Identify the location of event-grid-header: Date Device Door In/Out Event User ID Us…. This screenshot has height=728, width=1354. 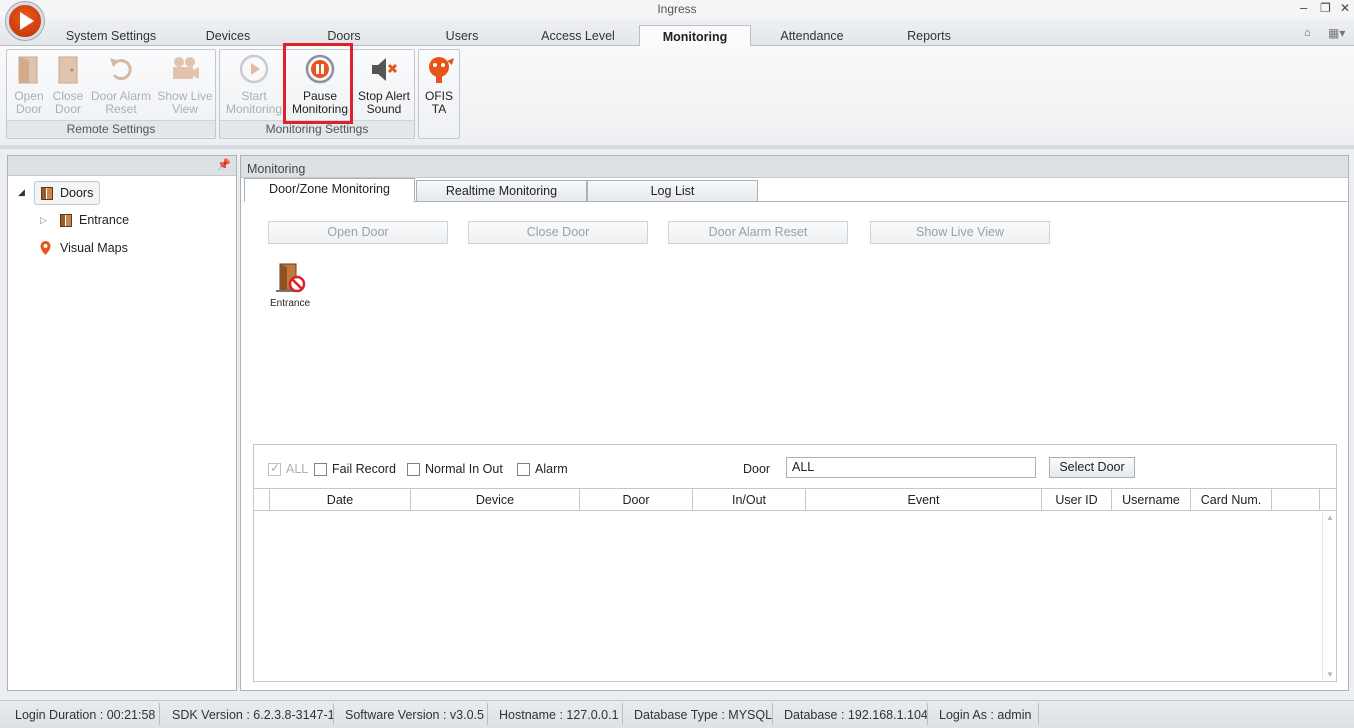
(795, 499).